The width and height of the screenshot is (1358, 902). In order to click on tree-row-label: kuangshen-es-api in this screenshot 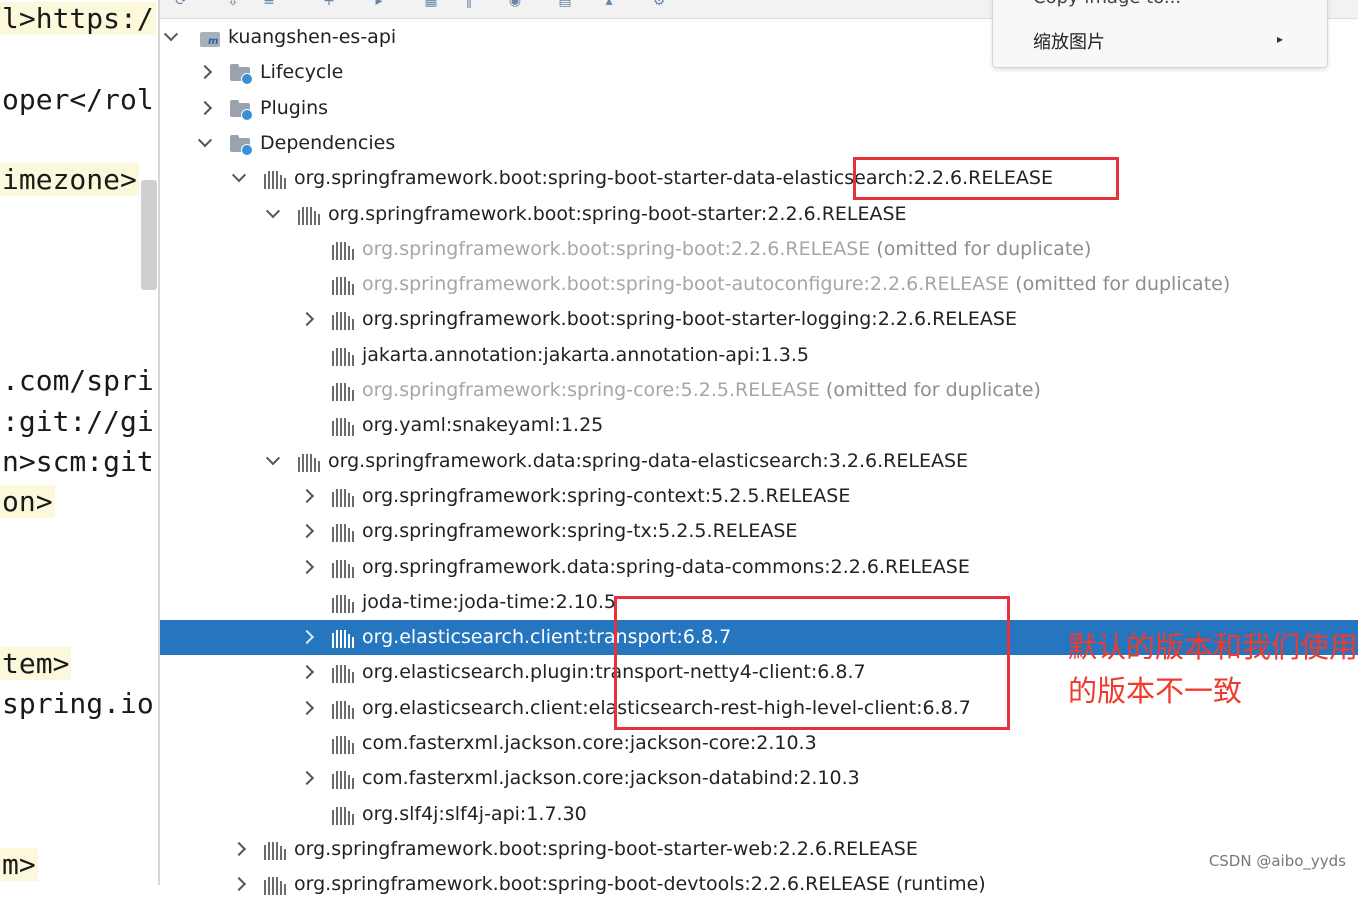, I will do `click(312, 37)`.